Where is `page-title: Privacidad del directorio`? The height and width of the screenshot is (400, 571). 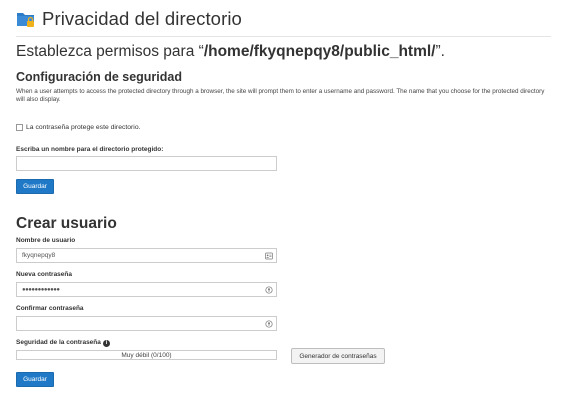 page-title: Privacidad del directorio is located at coordinates (142, 18).